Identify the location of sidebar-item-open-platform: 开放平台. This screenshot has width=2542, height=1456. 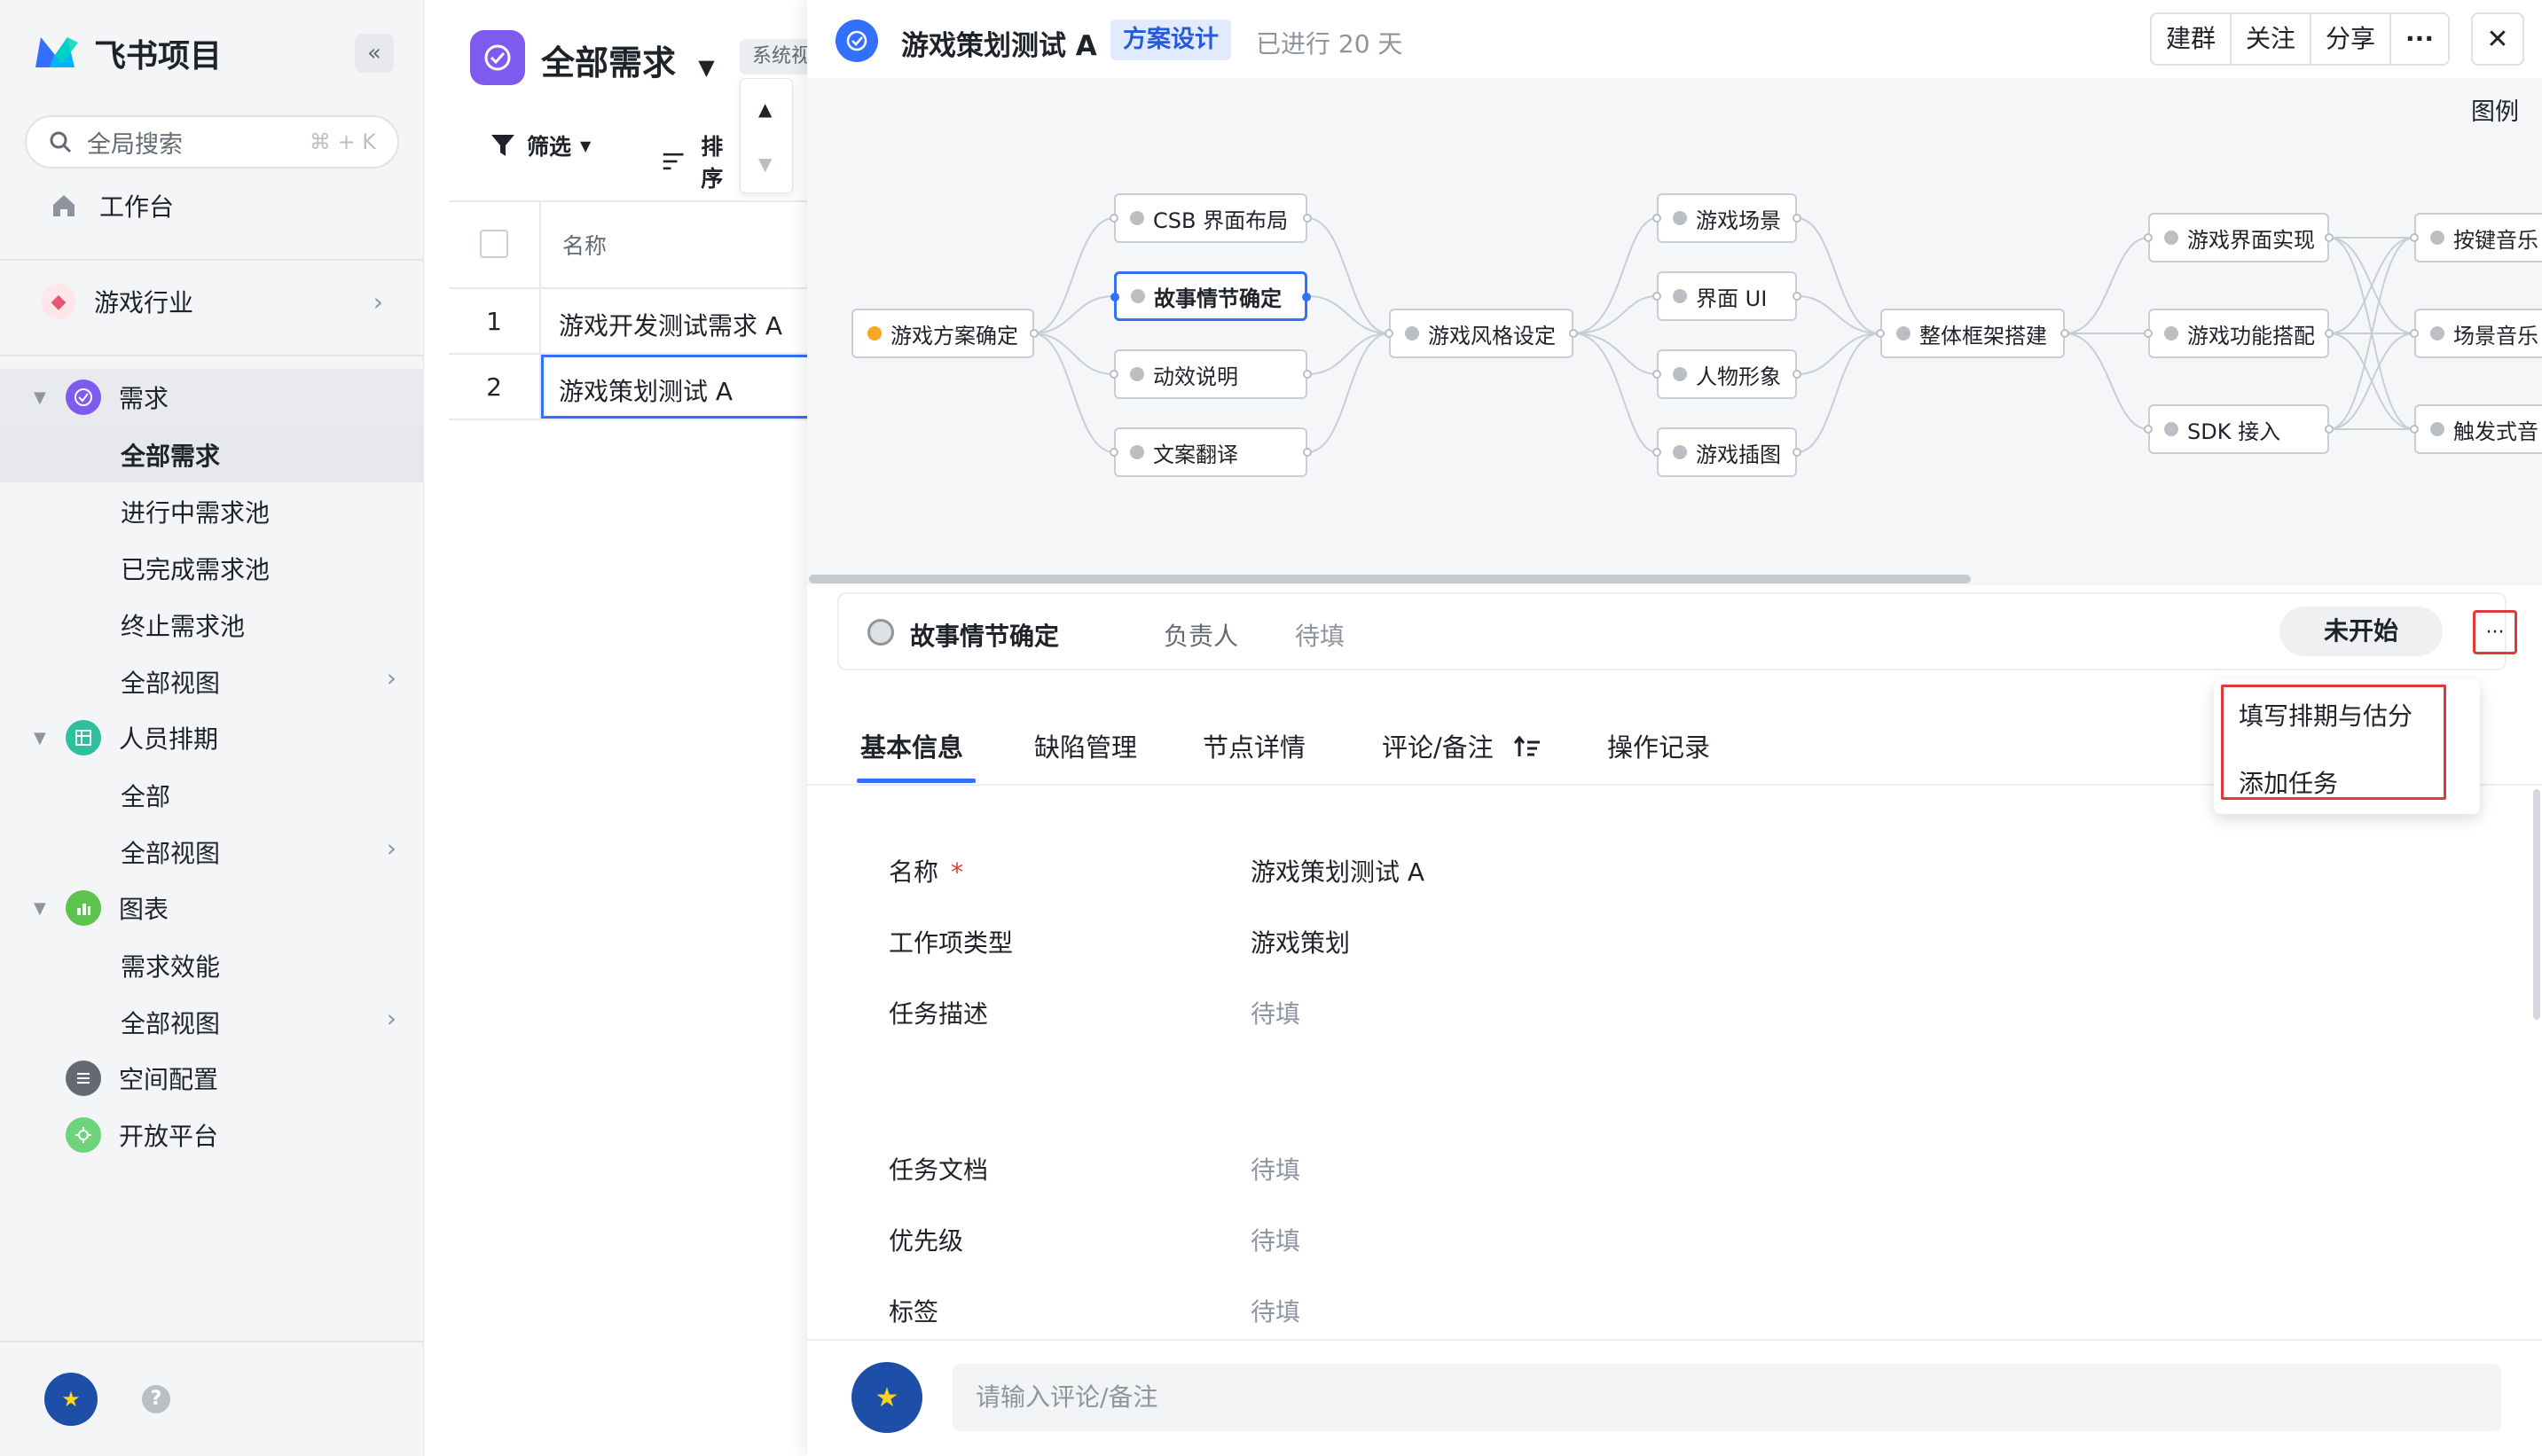
(142, 1135).